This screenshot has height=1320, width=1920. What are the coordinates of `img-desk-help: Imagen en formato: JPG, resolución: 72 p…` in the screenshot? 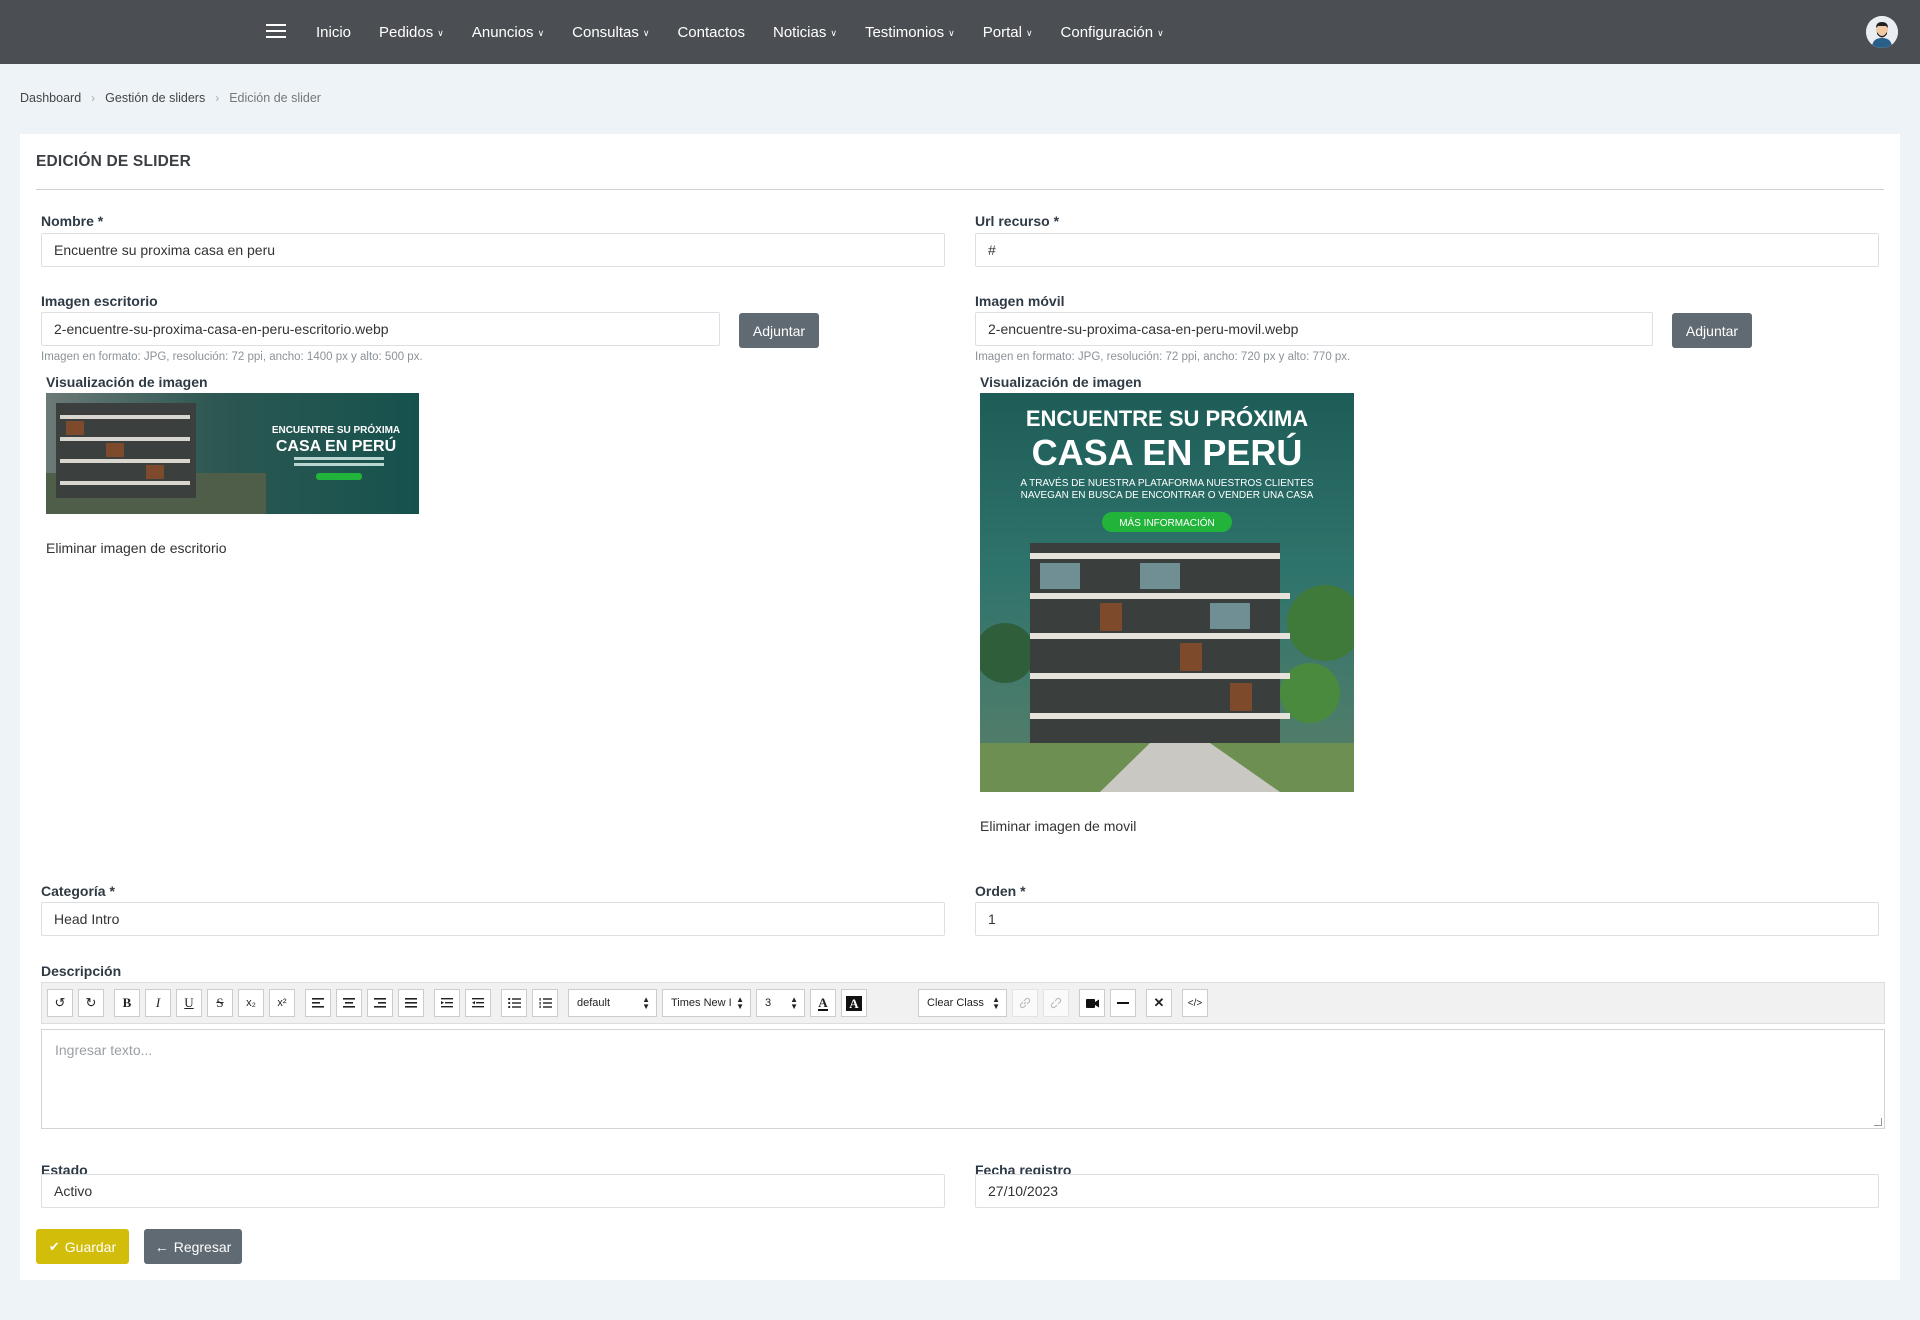 It's located at (232, 357).